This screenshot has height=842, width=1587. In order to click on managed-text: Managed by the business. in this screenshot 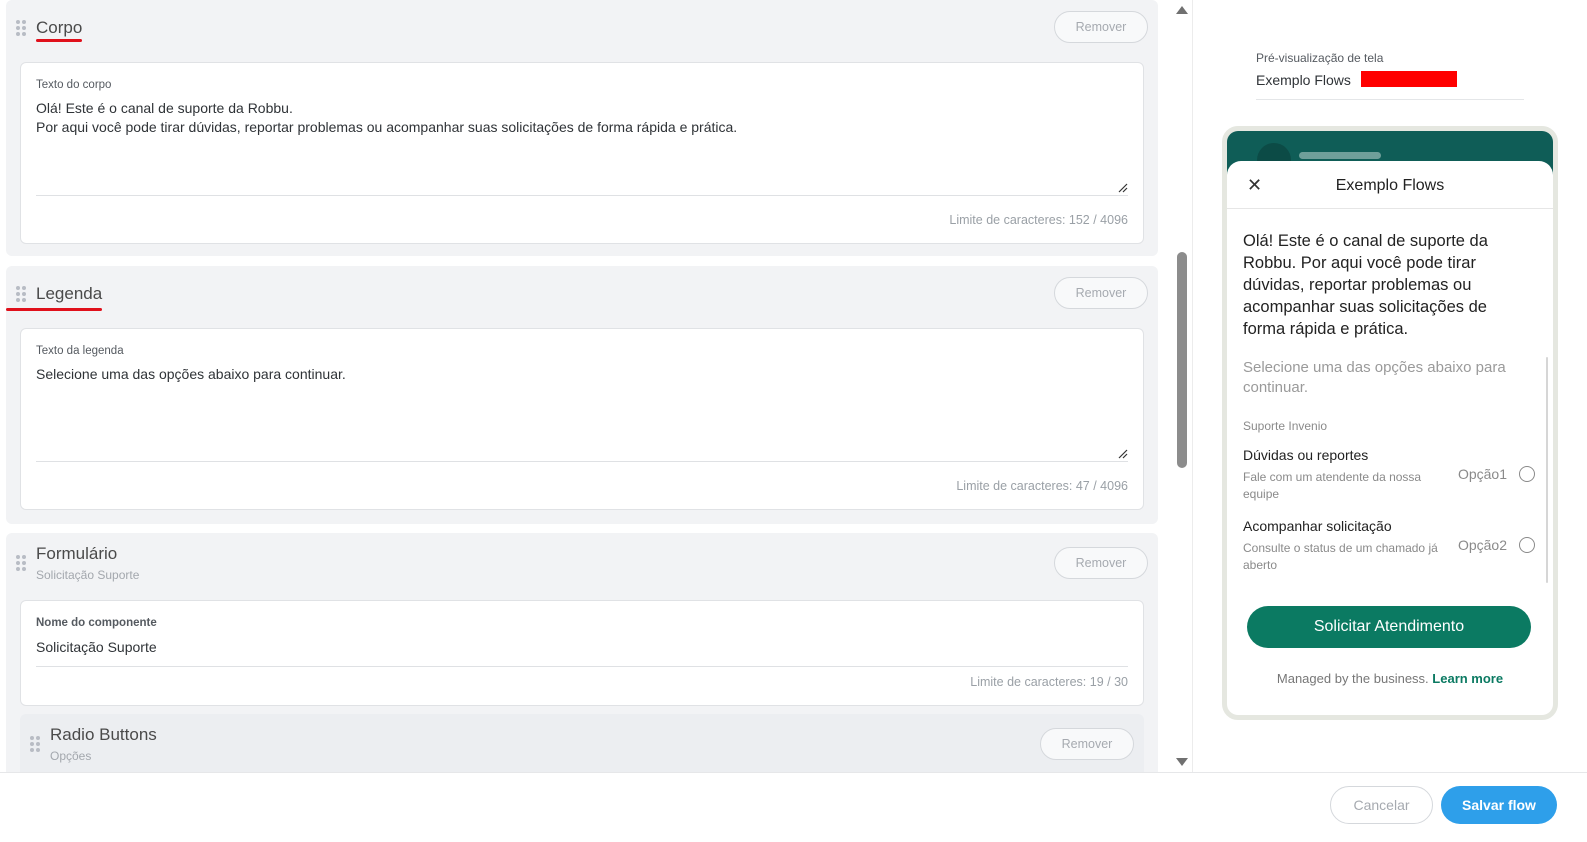, I will do `click(1352, 678)`.